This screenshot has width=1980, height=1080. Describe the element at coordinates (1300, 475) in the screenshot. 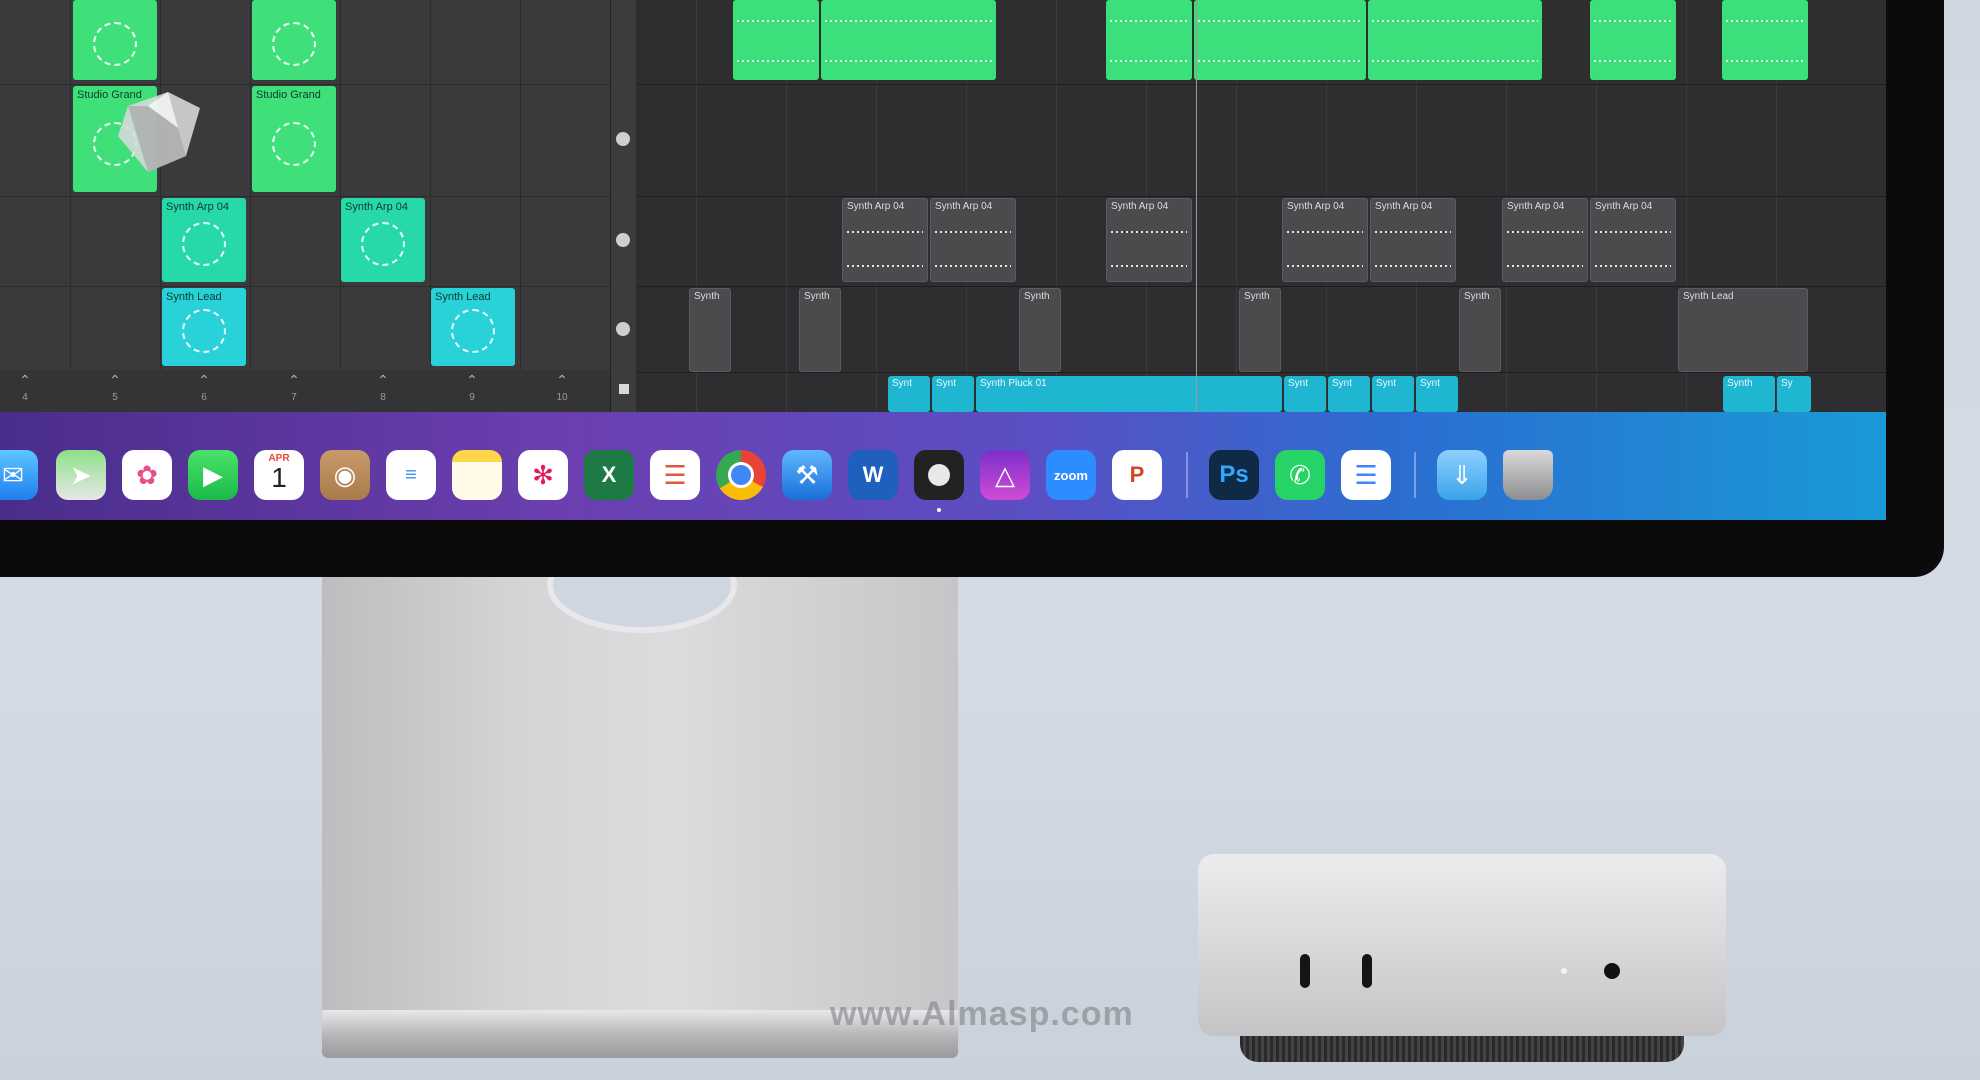

I see `whatsapp-icon: ✆` at that location.